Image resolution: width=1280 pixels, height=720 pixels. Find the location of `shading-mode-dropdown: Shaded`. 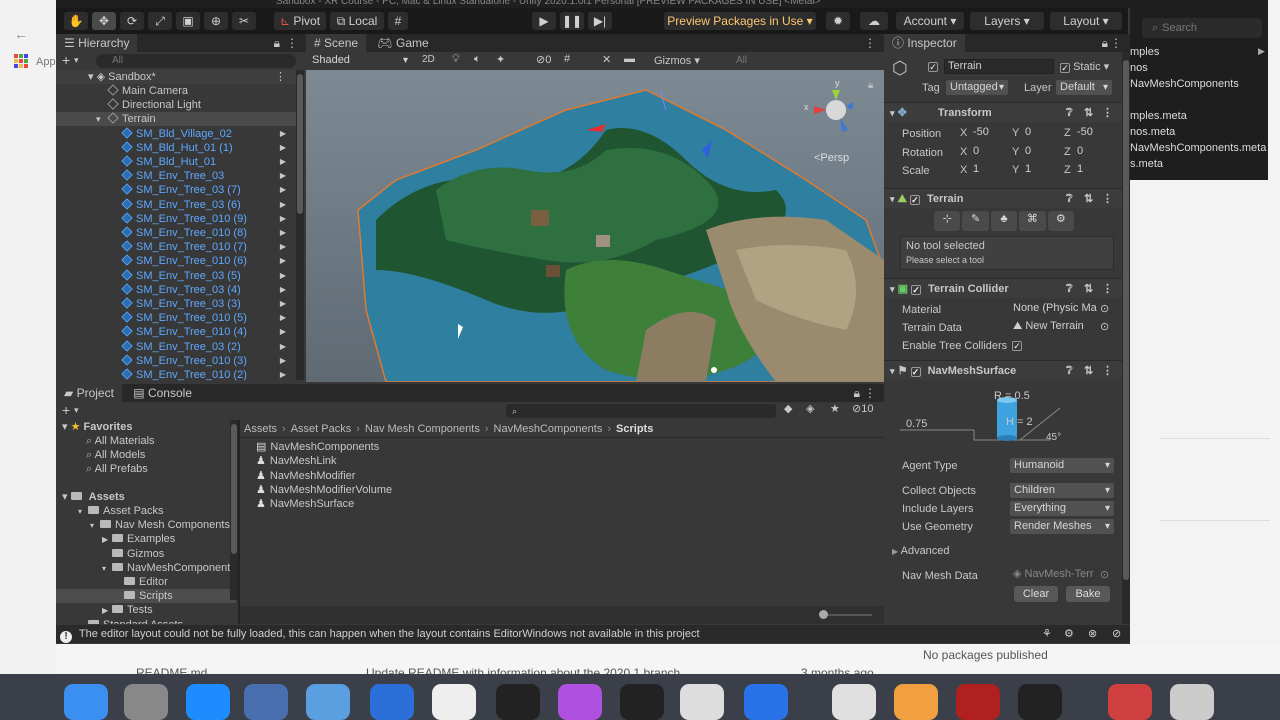

shading-mode-dropdown: Shaded is located at coordinates (360, 60).